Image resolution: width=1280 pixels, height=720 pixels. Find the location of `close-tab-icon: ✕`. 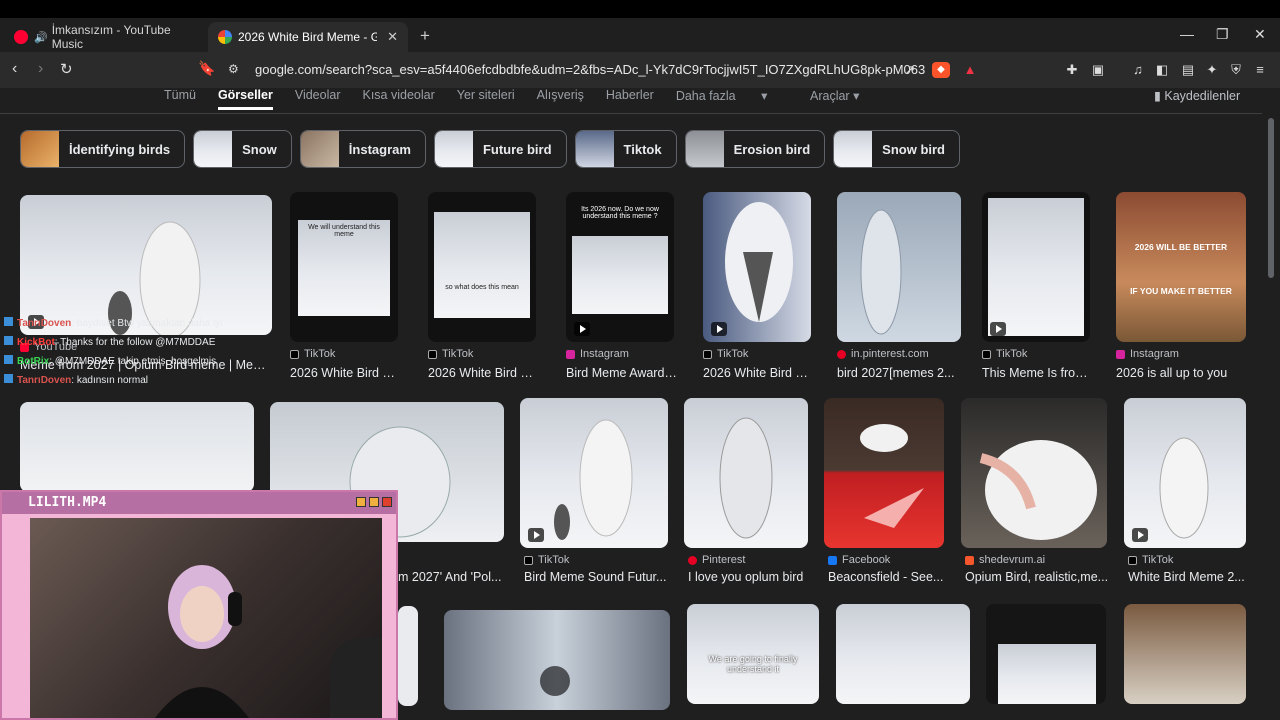

close-tab-icon: ✕ is located at coordinates (392, 37).